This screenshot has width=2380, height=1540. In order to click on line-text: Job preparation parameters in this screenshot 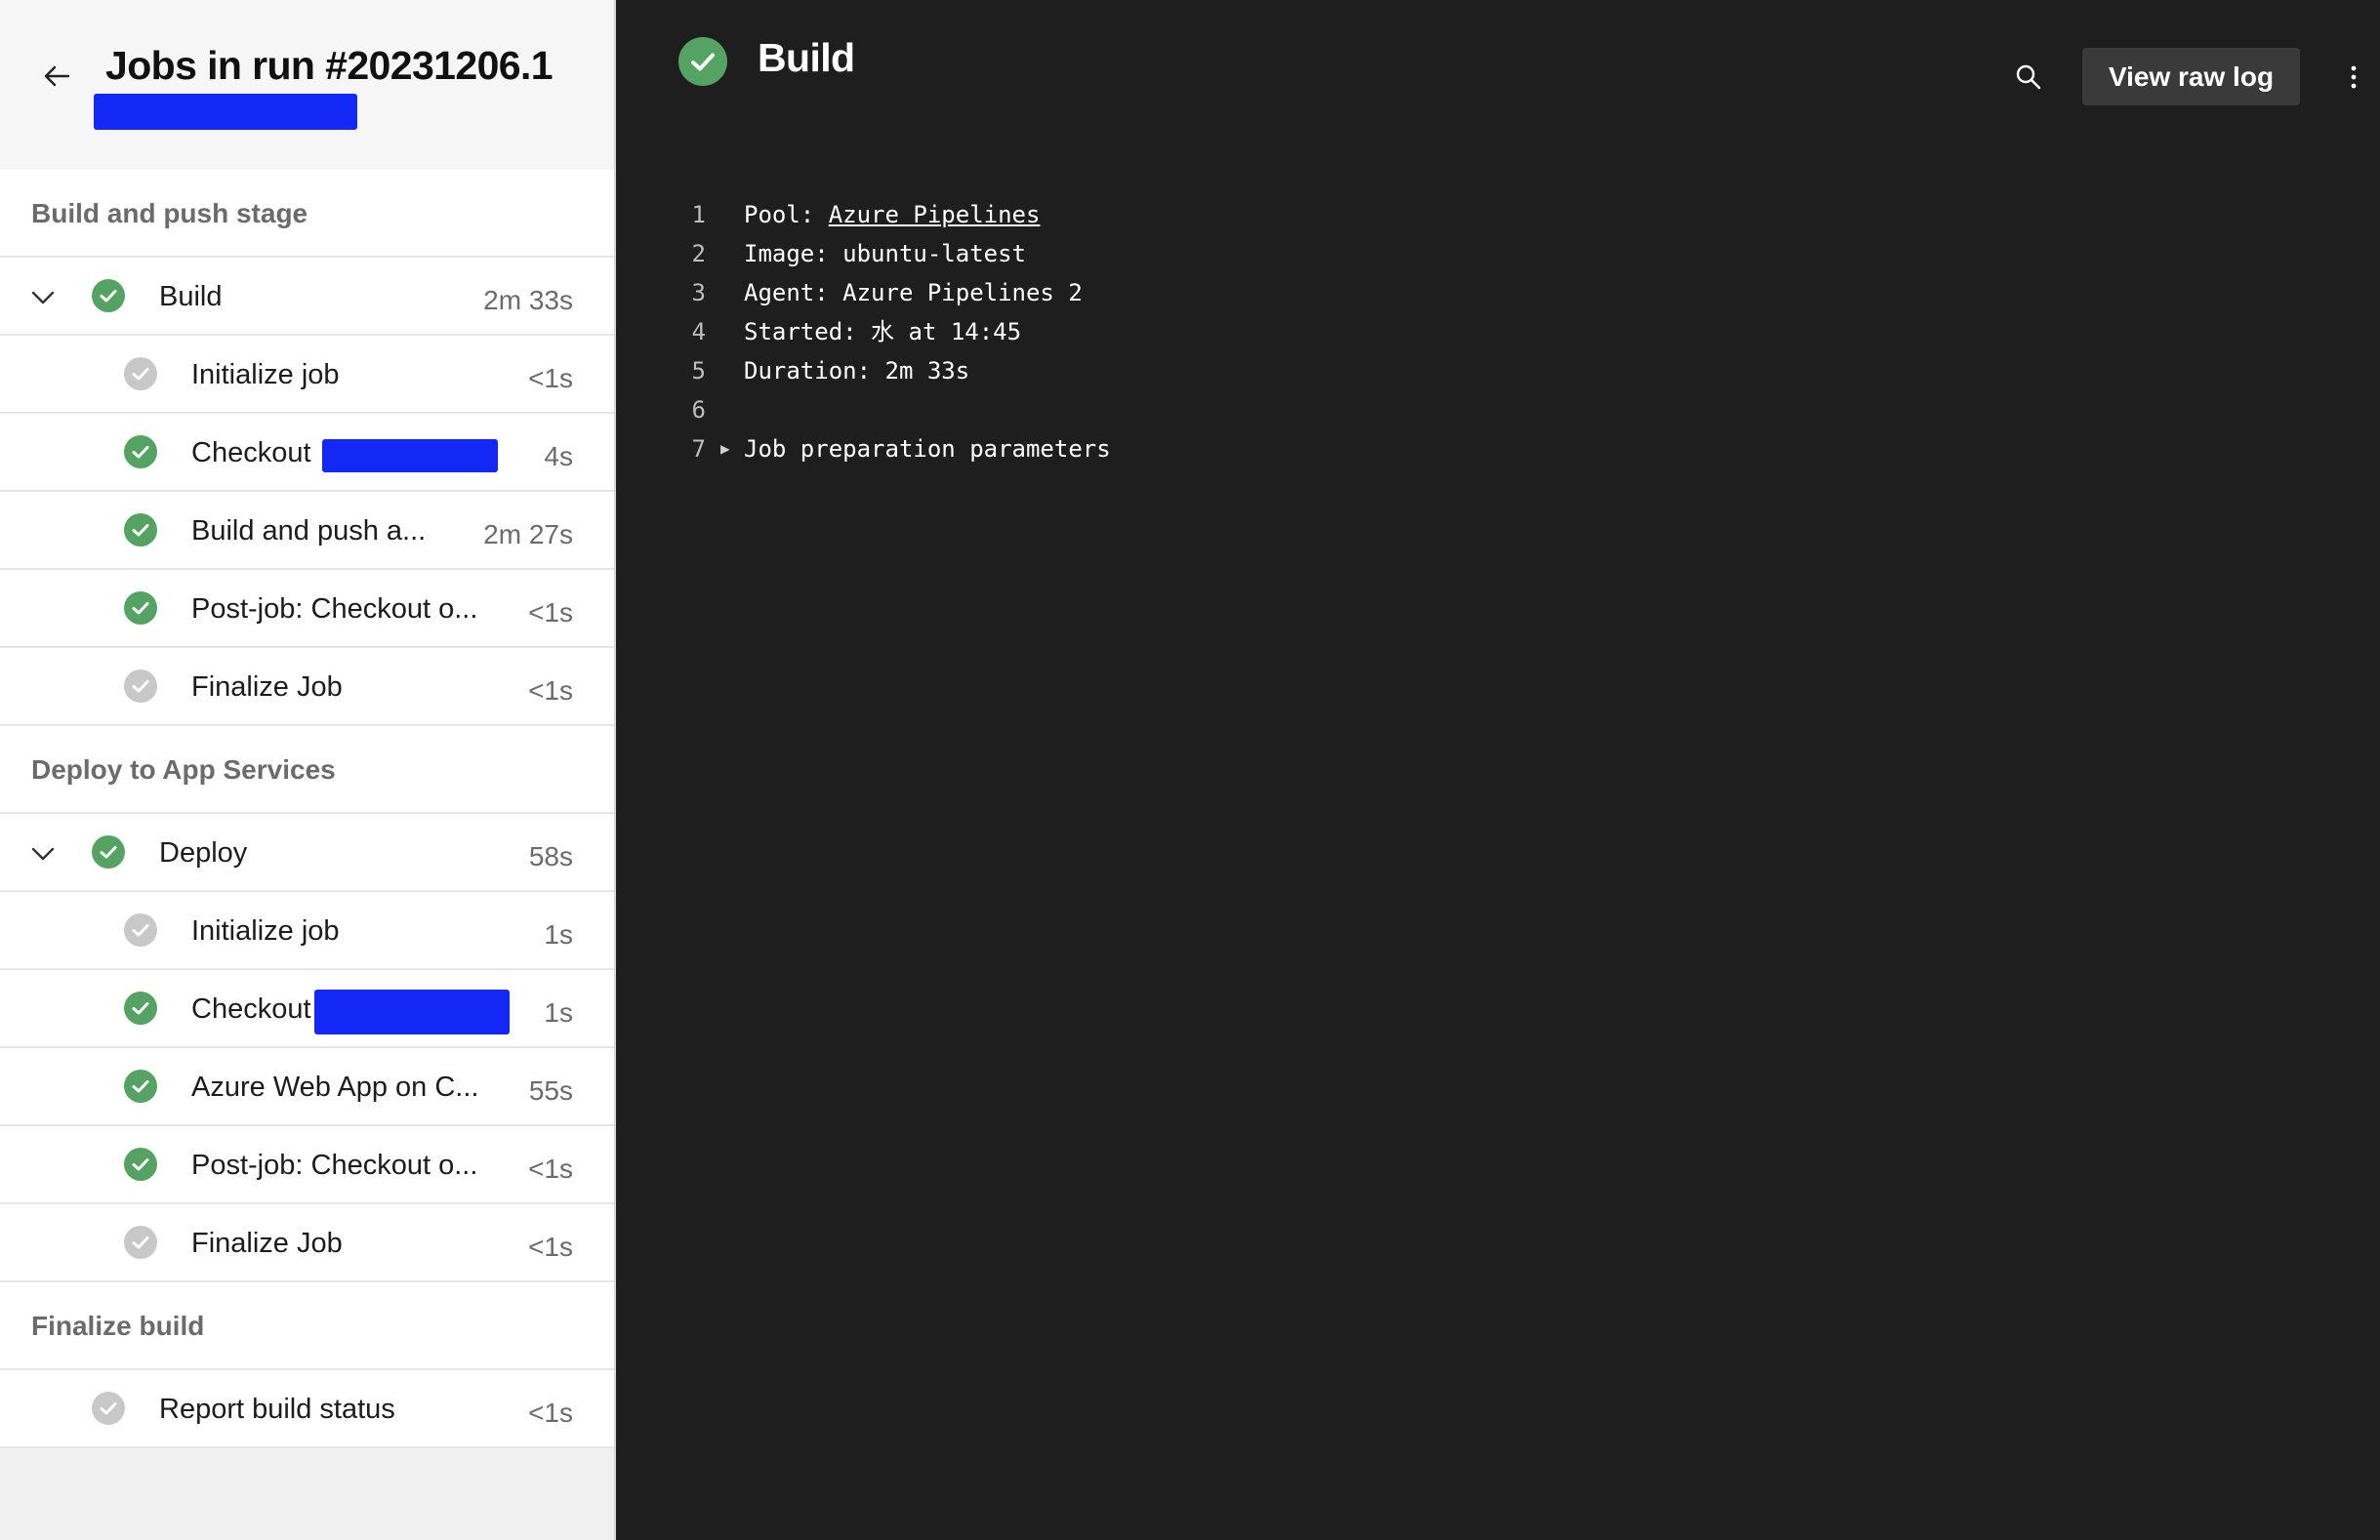, I will do `click(927, 448)`.